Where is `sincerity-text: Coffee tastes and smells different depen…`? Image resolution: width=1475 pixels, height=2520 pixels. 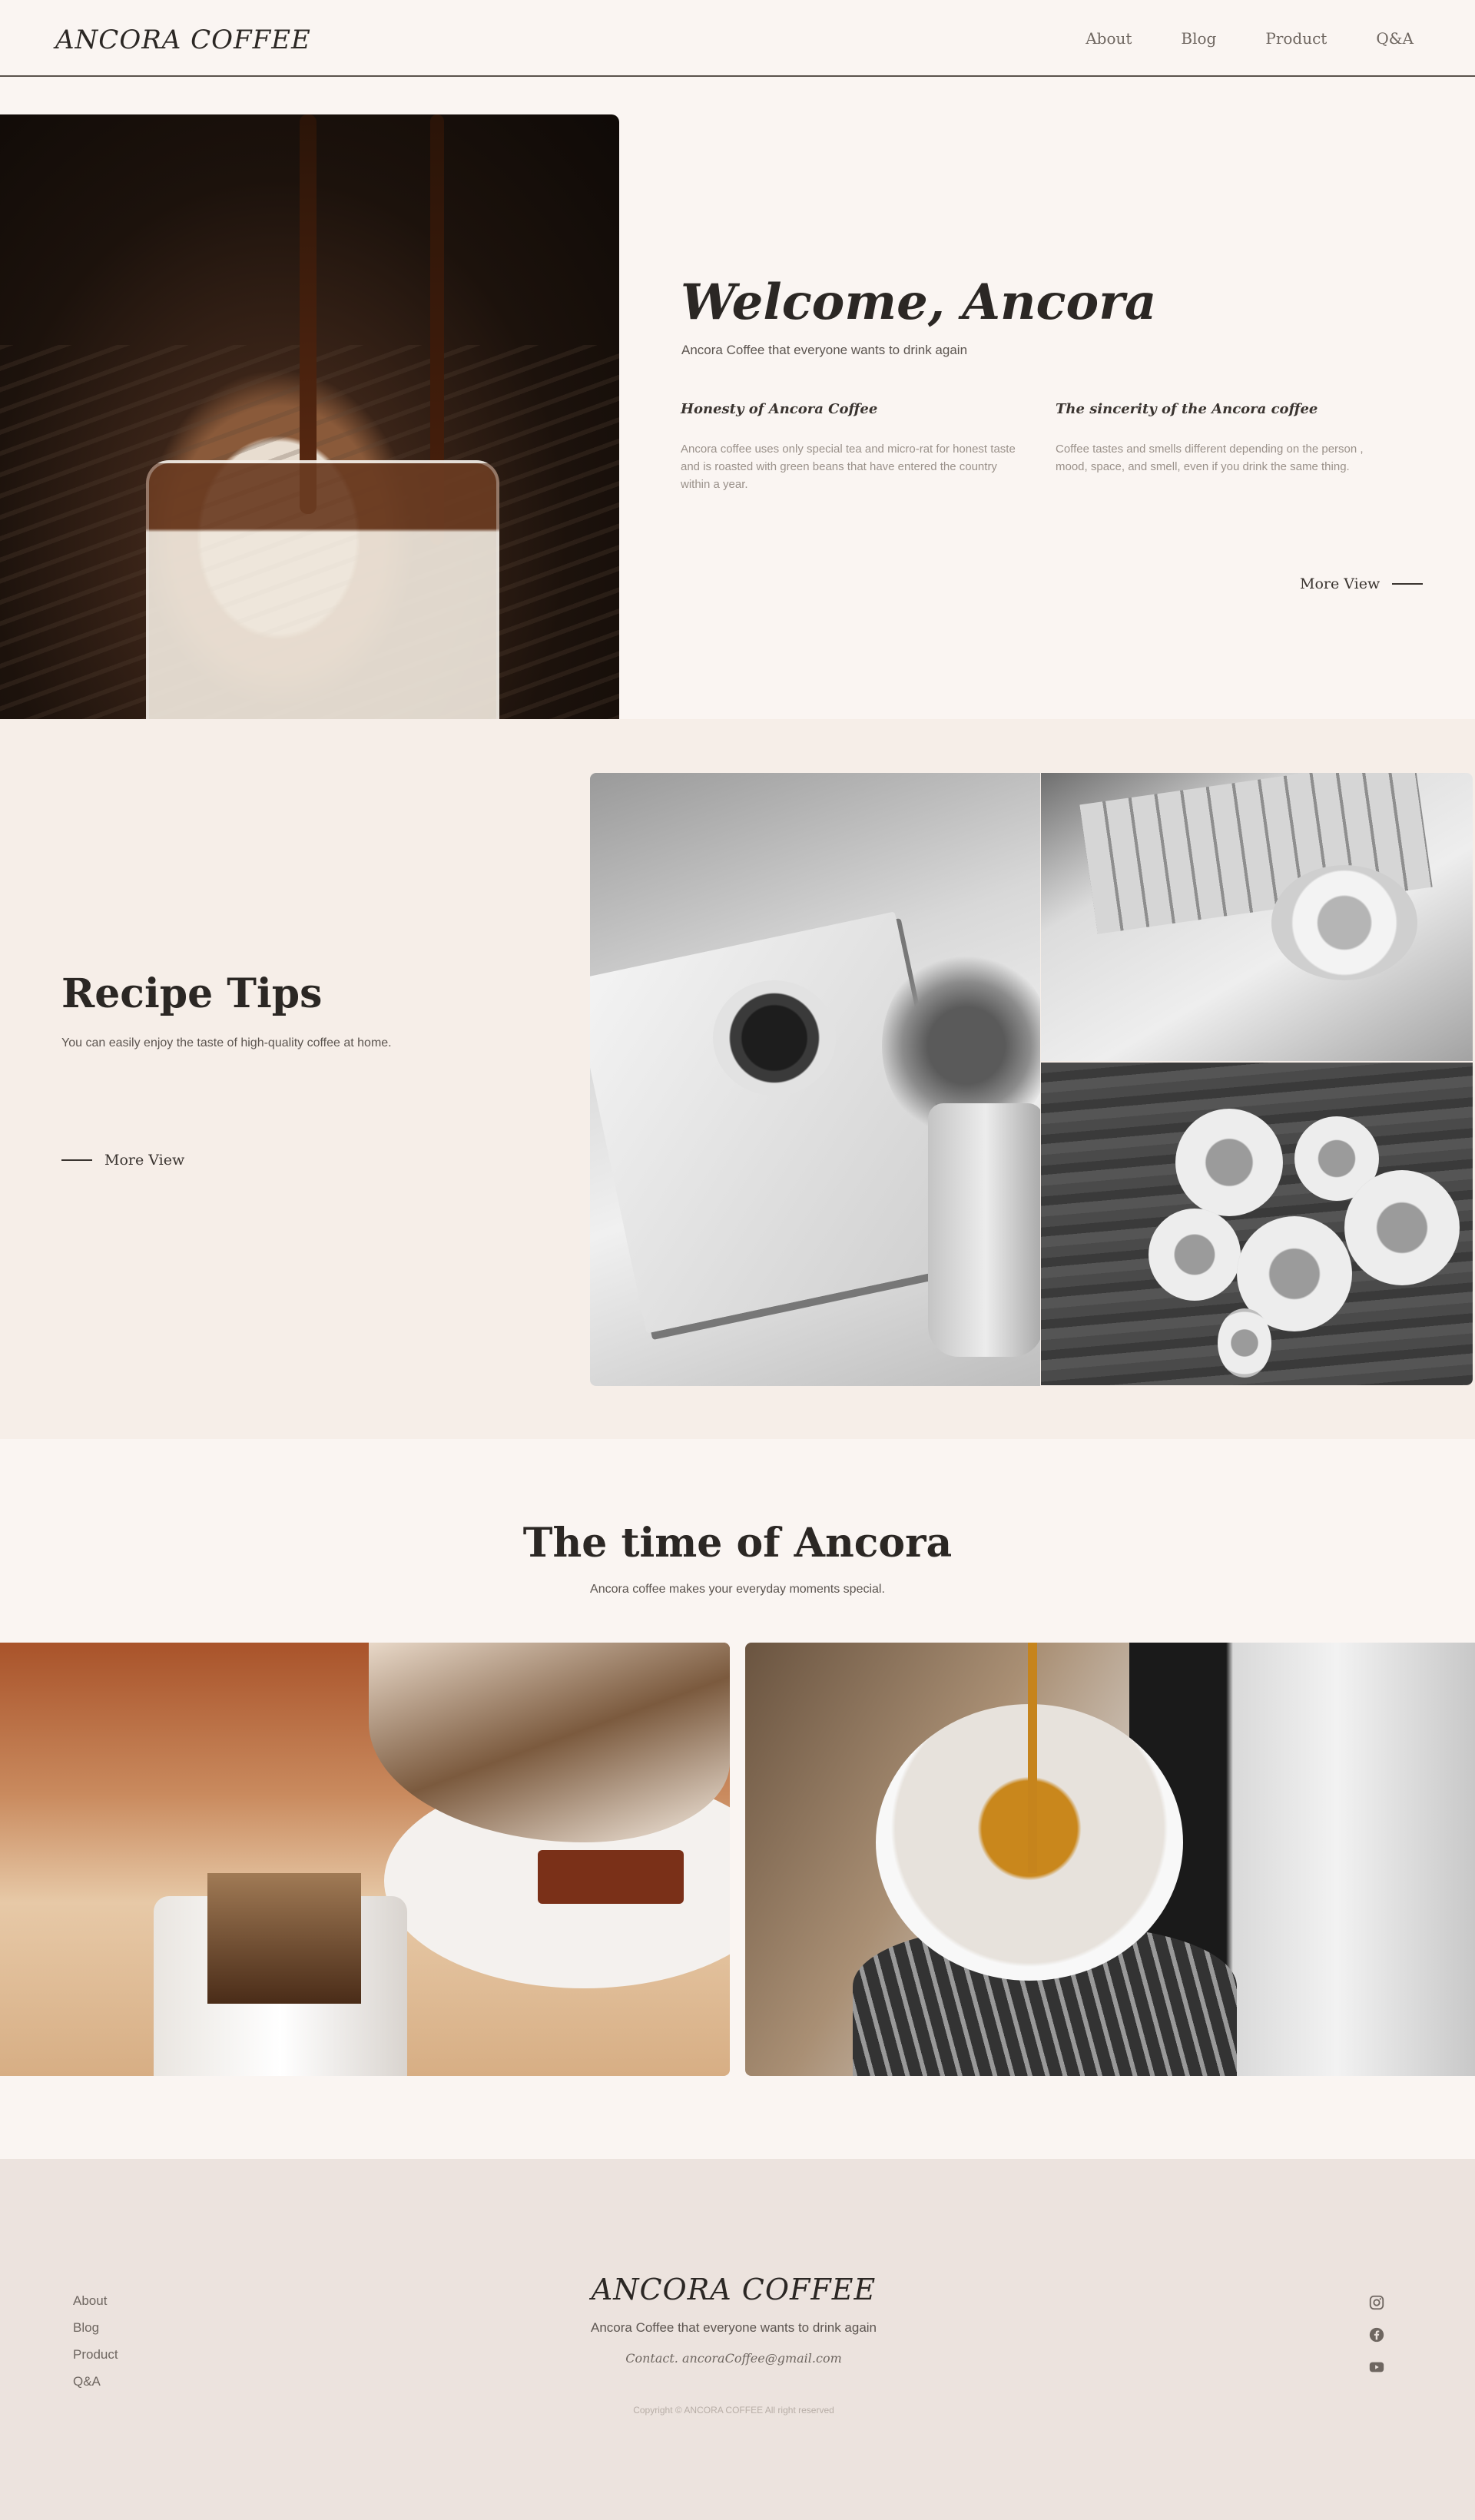
sincerity-text: Coffee tastes and smells different depen… is located at coordinates (1210, 458).